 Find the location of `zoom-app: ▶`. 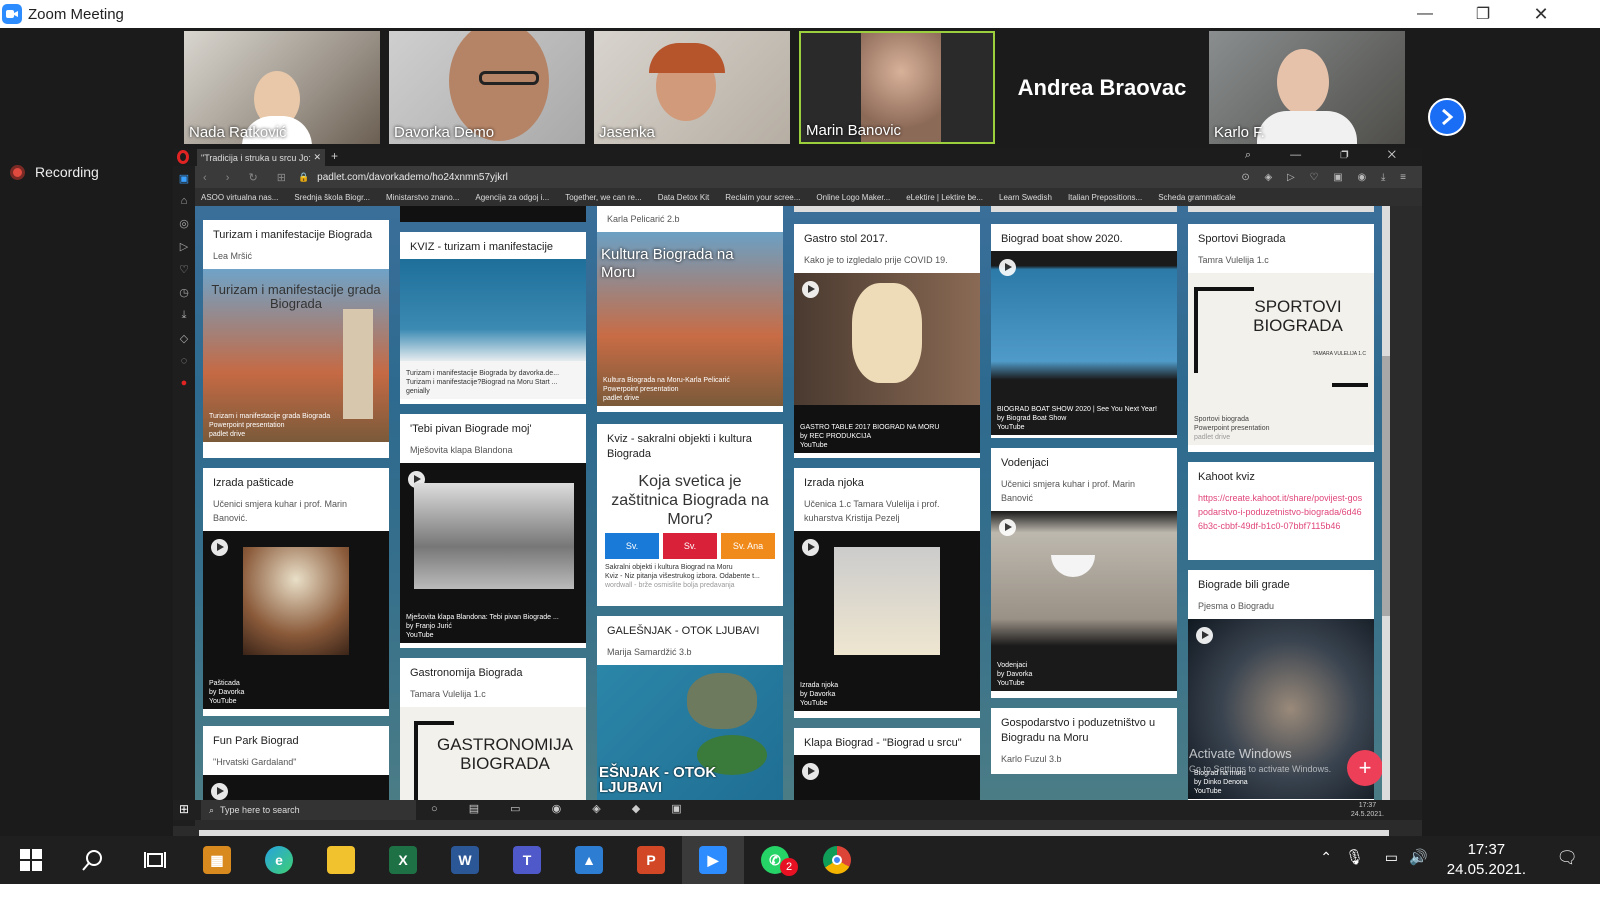

zoom-app: ▶ is located at coordinates (713, 860).